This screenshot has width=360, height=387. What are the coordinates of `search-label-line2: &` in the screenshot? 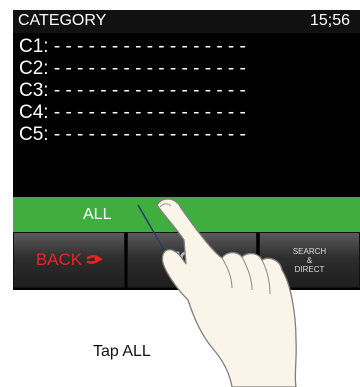 It's located at (309, 260).